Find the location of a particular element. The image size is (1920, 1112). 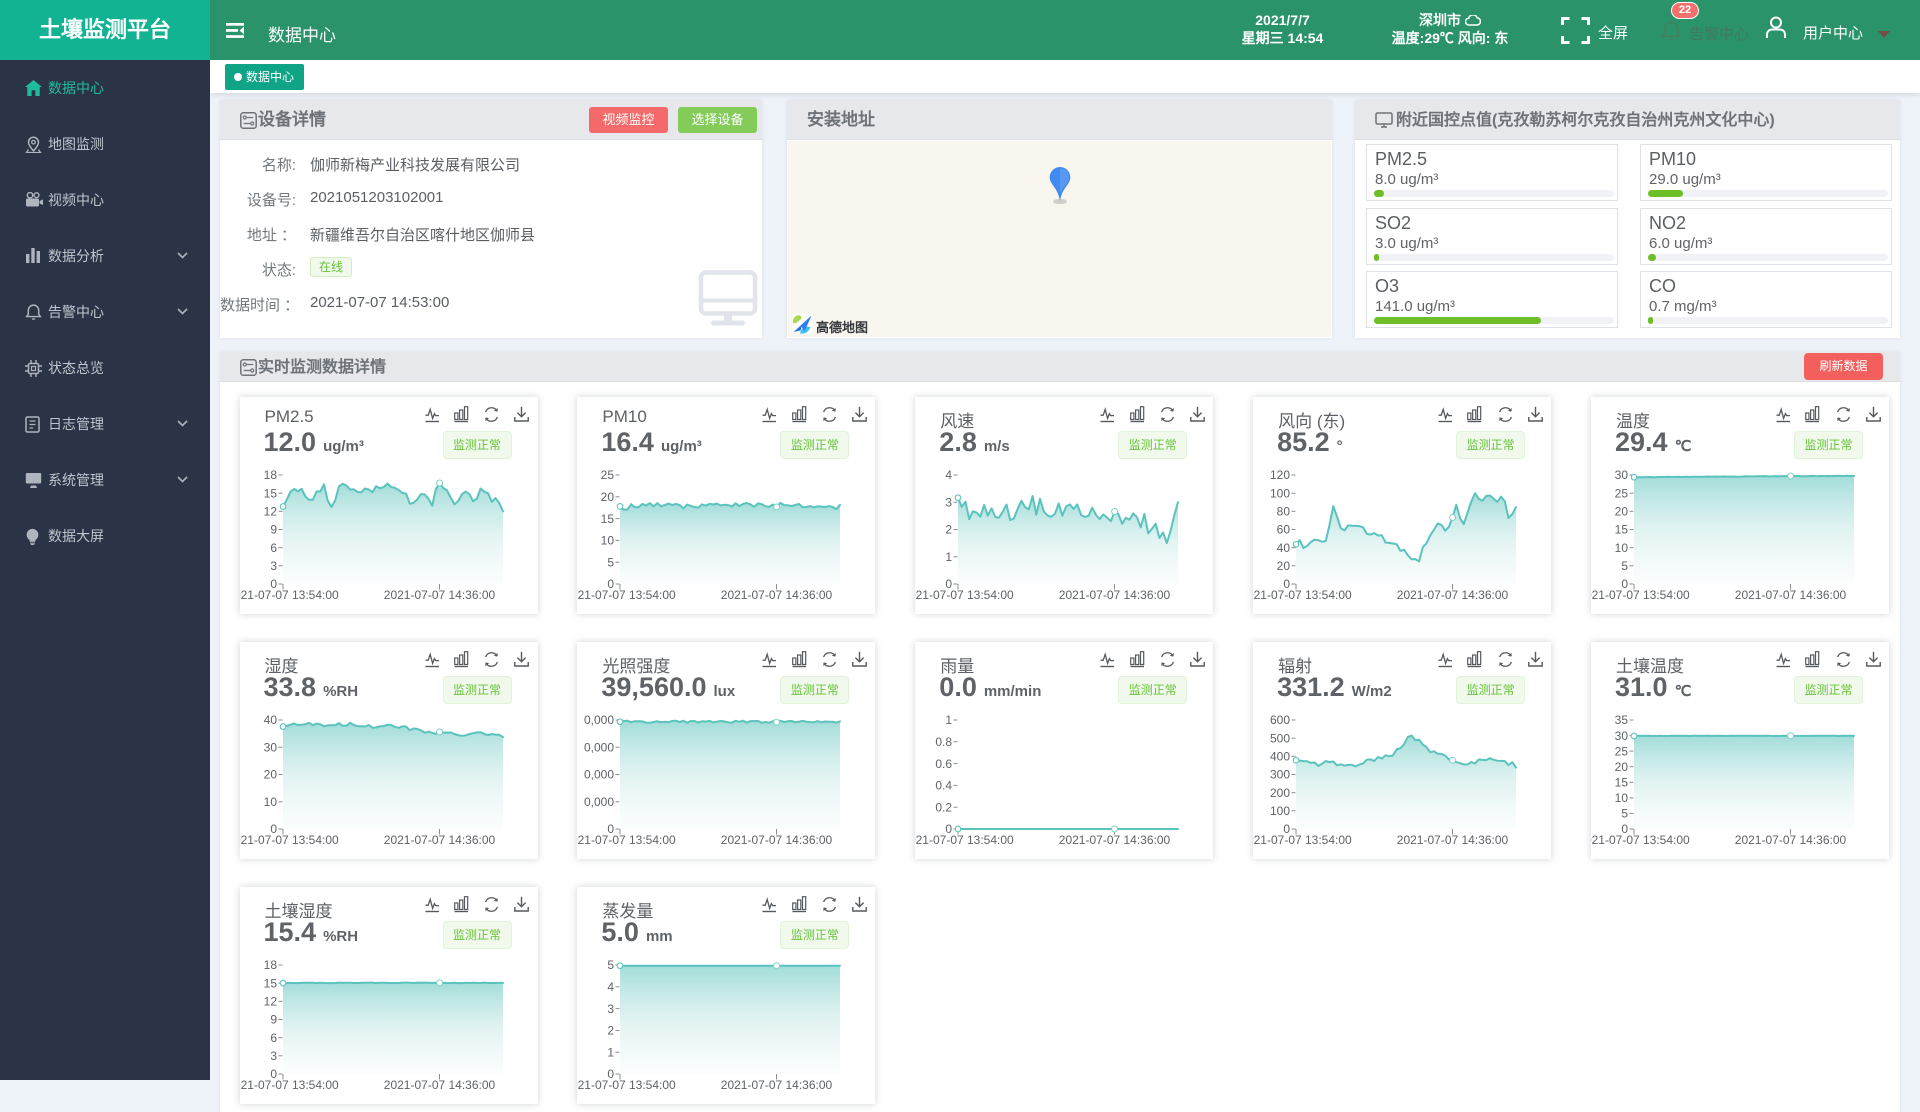

svg-text: 0.2 is located at coordinates (944, 807).